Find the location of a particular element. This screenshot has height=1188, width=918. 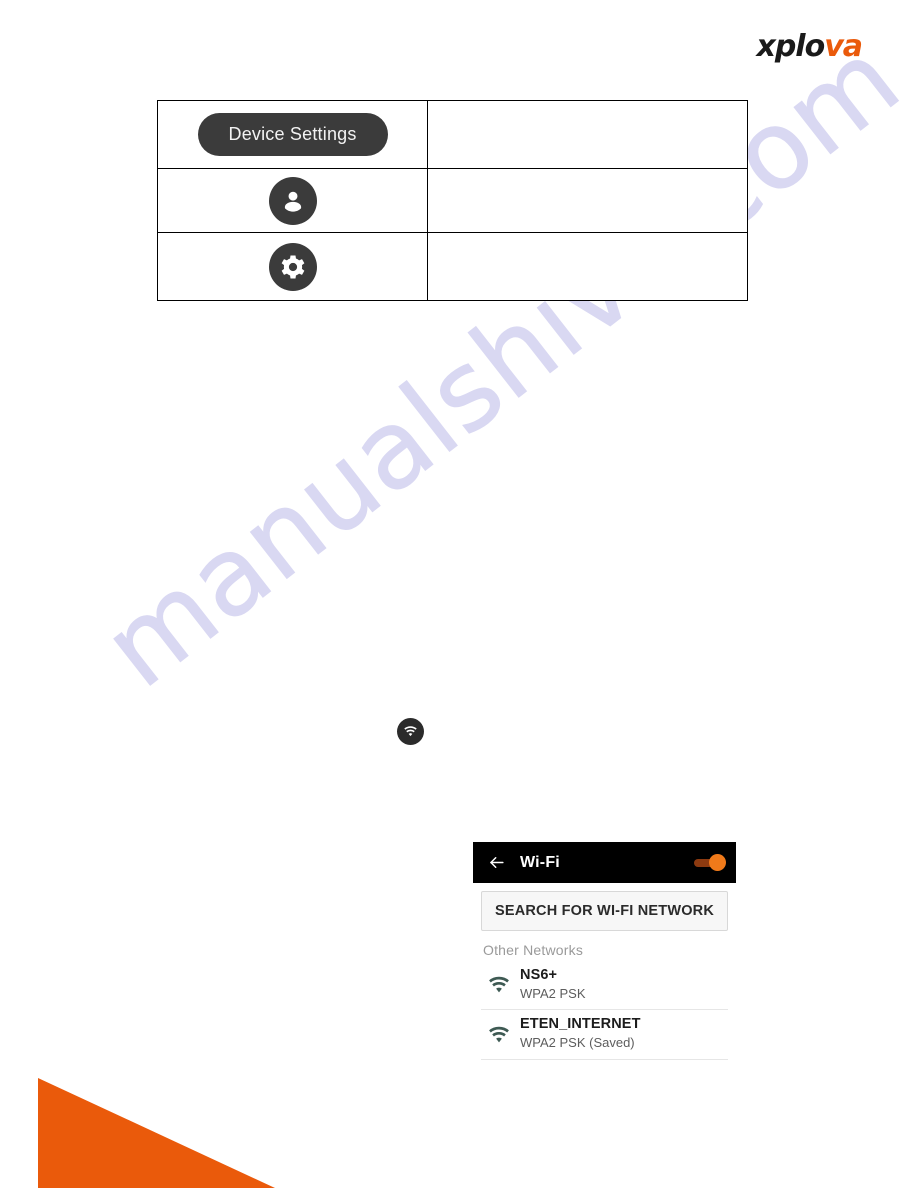

table-cell-icon: Device Settings is located at coordinates (292, 134).